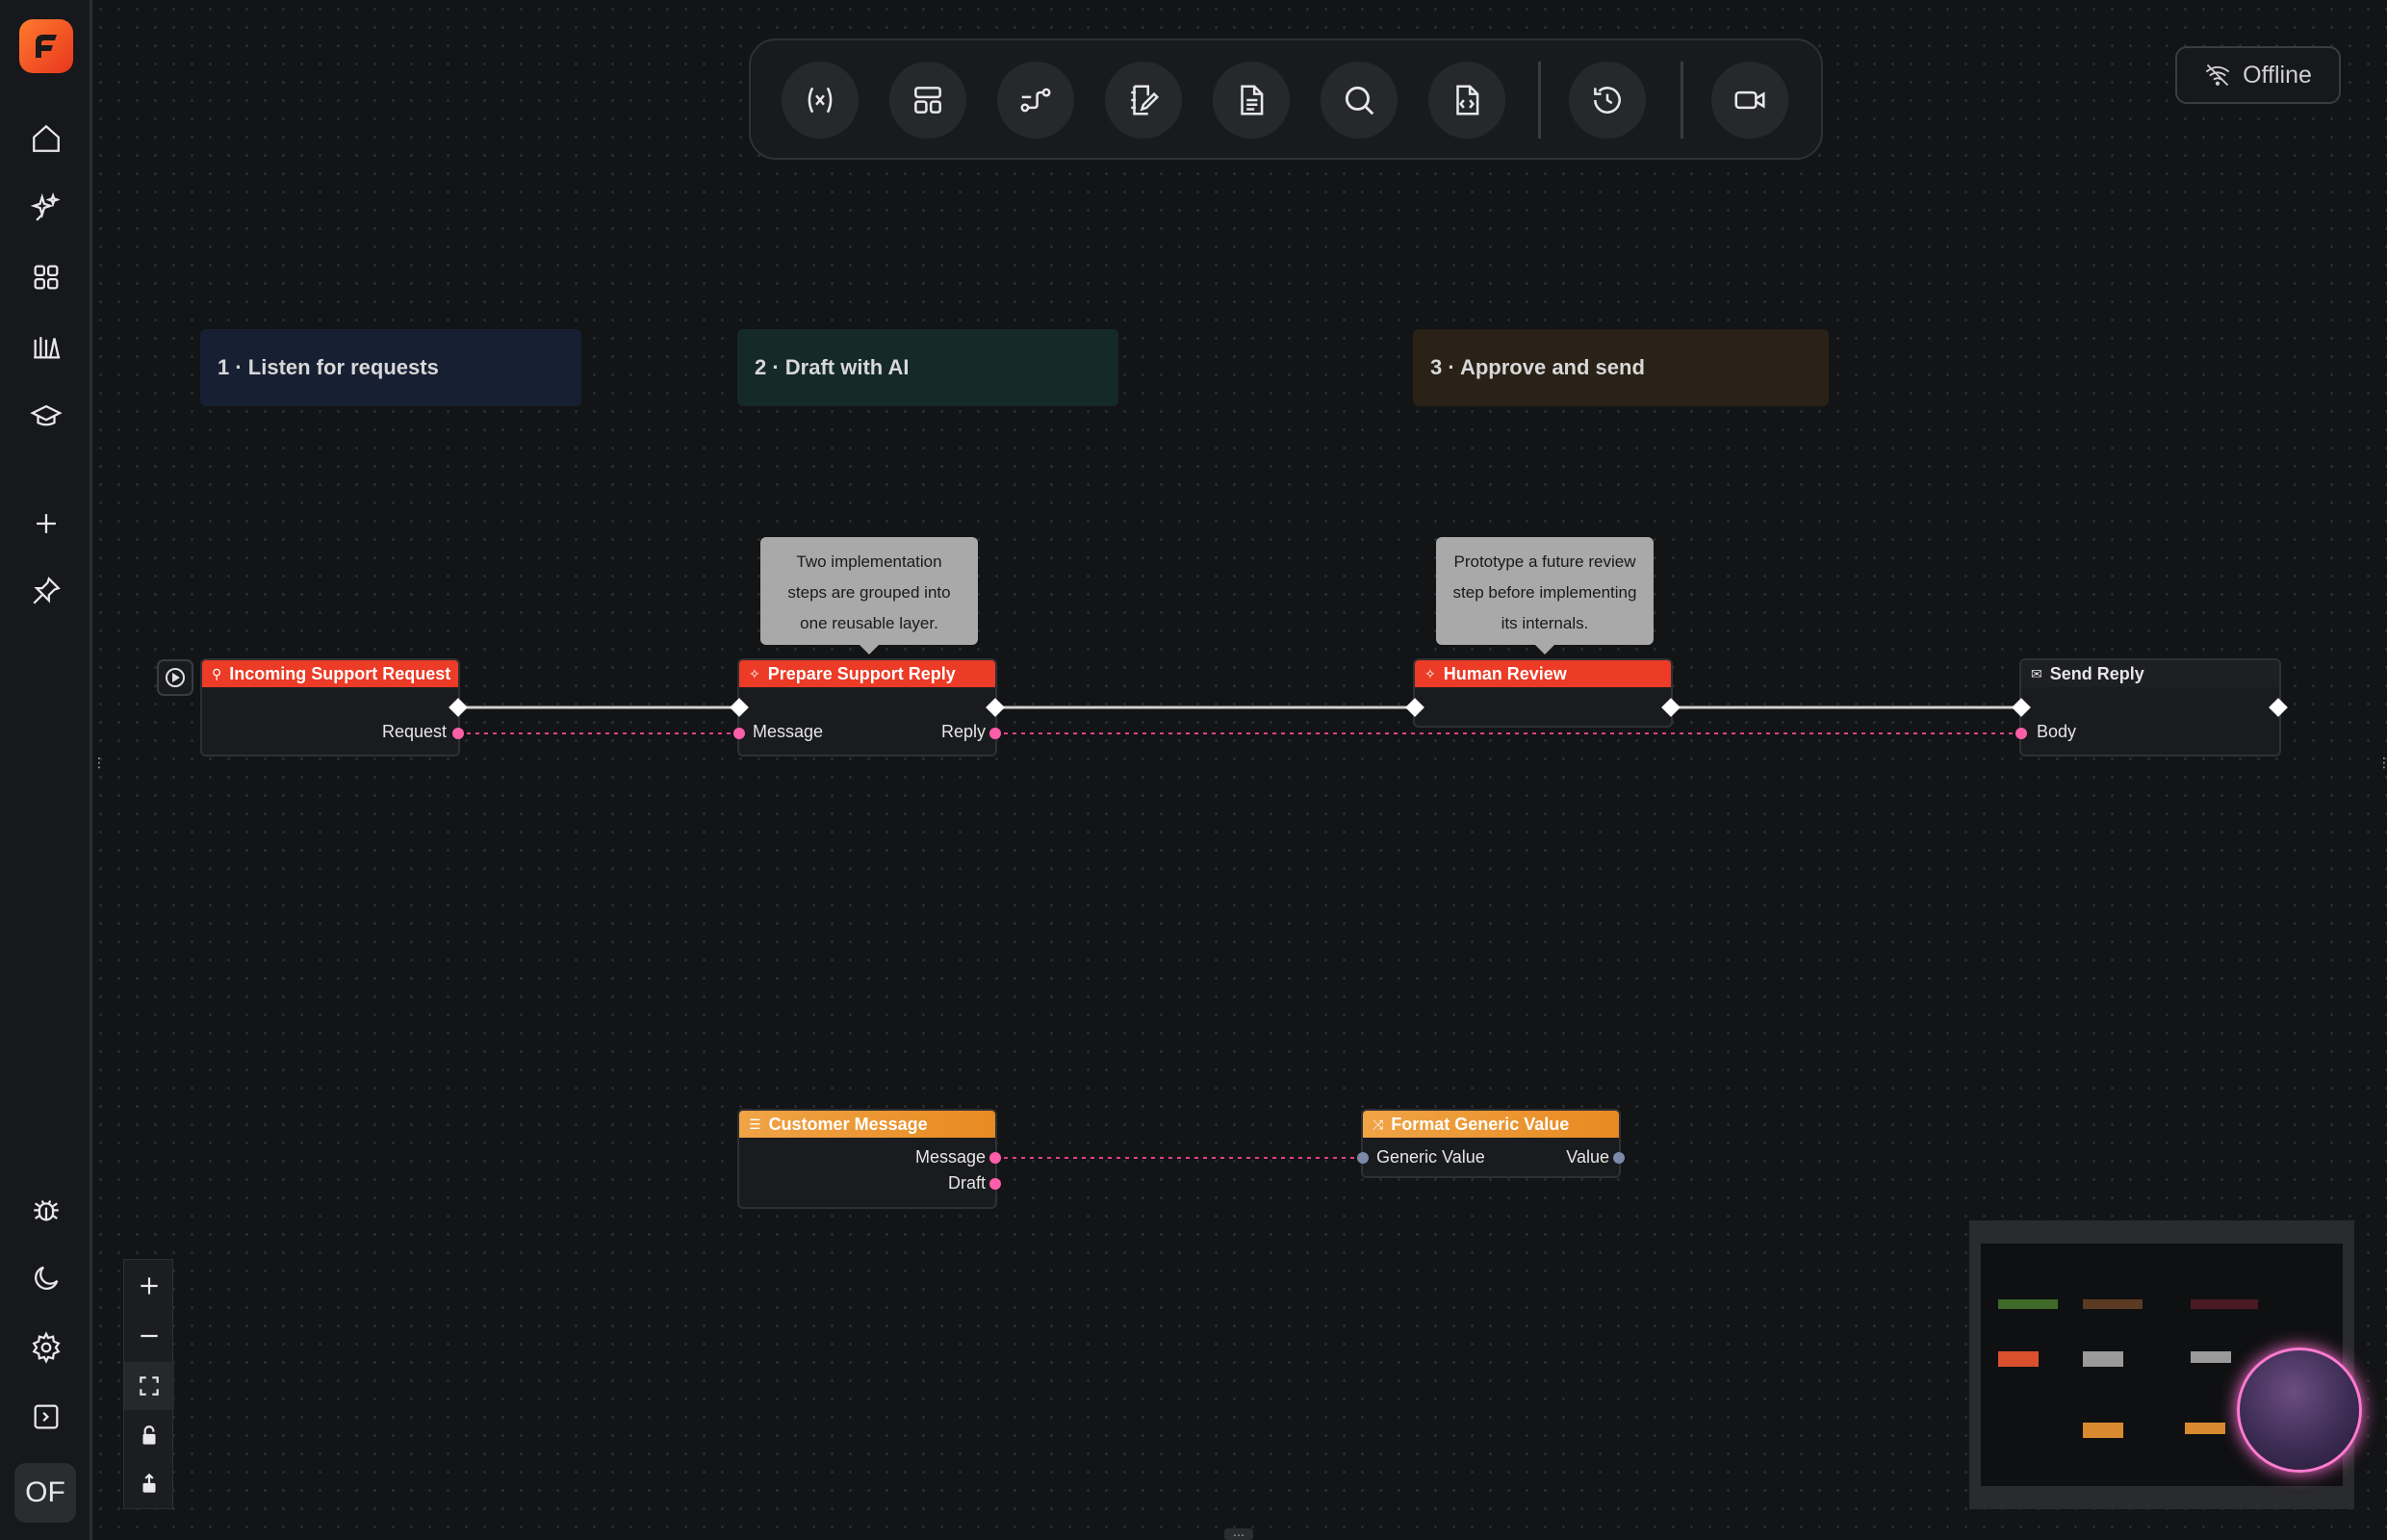 This screenshot has height=1540, width=2387. Describe the element at coordinates (869, 561) in the screenshot. I see `note-line: Two implementation` at that location.